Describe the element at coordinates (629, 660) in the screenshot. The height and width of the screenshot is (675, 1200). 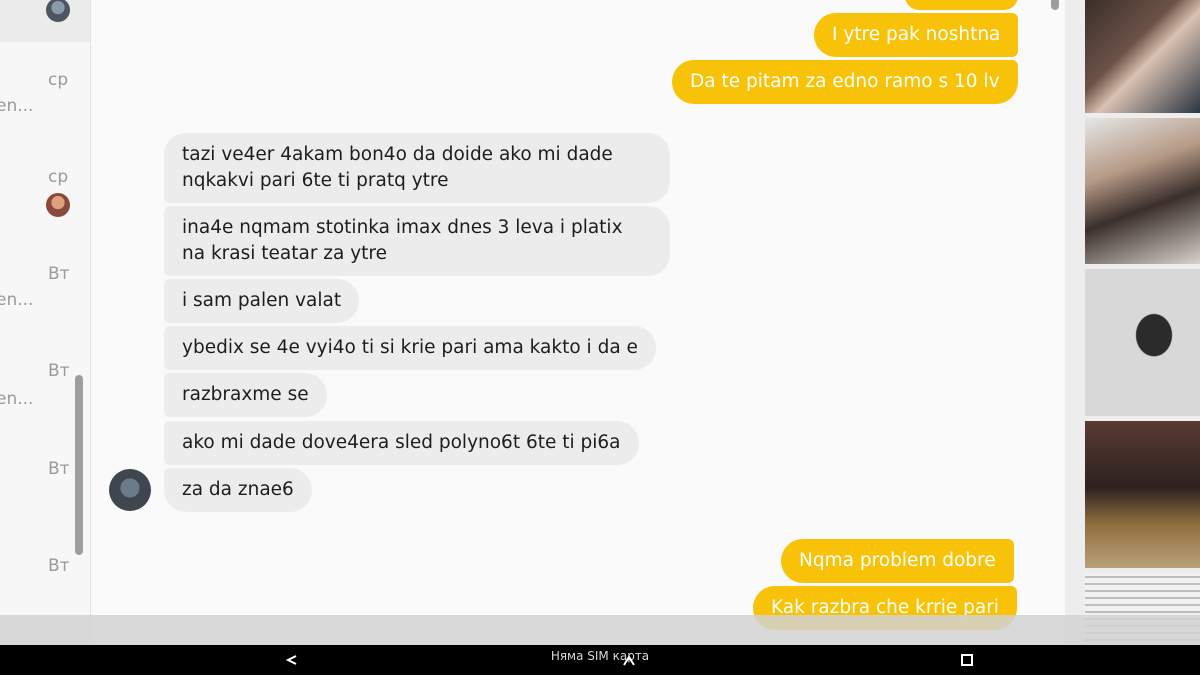
I see `home-icon` at that location.